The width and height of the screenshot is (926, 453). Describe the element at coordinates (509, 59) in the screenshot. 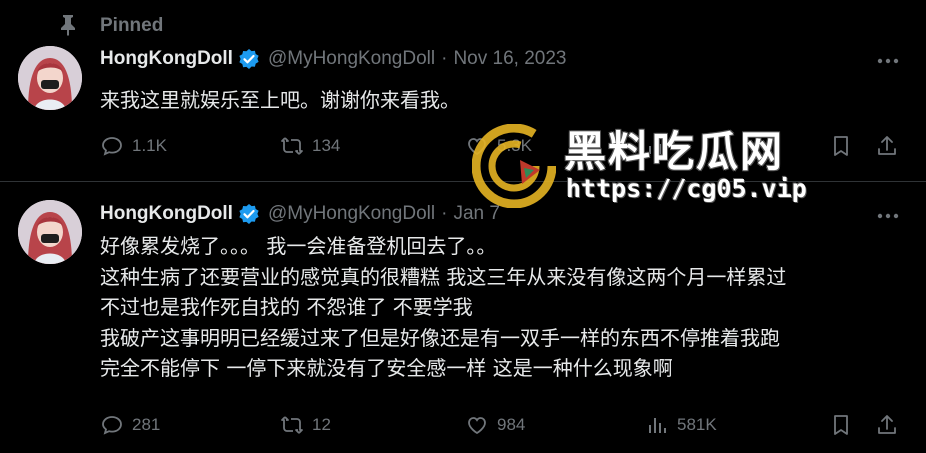

I see `timestamp: Nov 16, 2023` at that location.